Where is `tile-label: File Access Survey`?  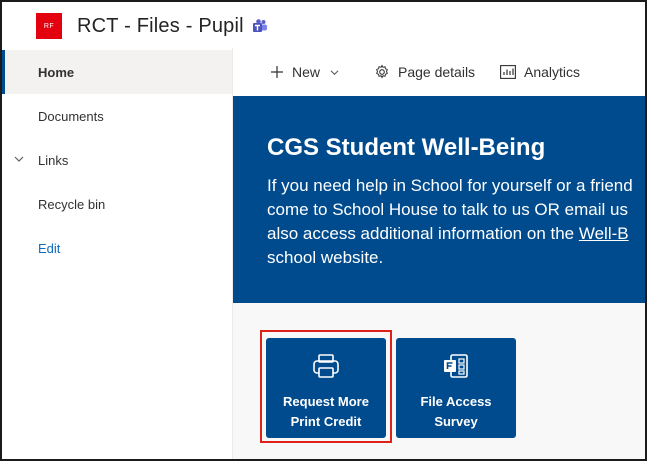 tile-label: File Access Survey is located at coordinates (455, 412).